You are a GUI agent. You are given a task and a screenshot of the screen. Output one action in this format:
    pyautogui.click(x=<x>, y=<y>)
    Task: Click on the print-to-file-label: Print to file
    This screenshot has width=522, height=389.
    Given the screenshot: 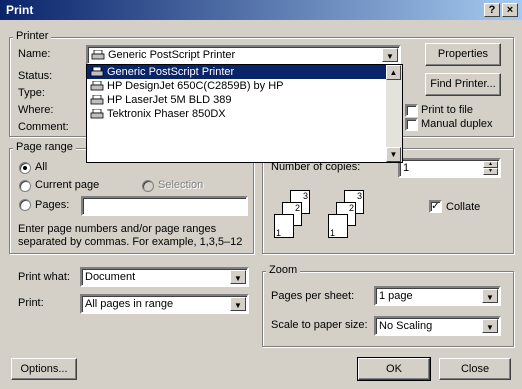 What is the action you would take?
    pyautogui.click(x=447, y=110)
    